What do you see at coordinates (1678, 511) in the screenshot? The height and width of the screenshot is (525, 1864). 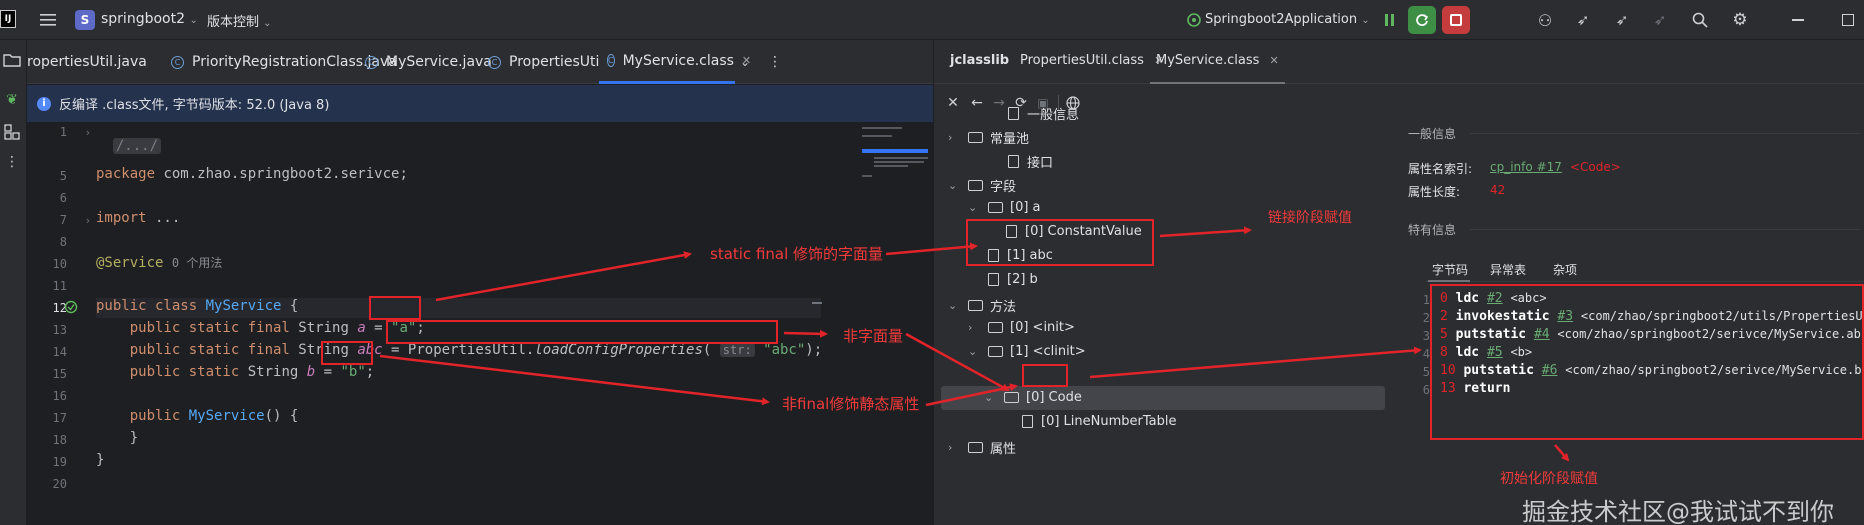 I see `watermark: 掘金技术社区@我试试不到你` at bounding box center [1678, 511].